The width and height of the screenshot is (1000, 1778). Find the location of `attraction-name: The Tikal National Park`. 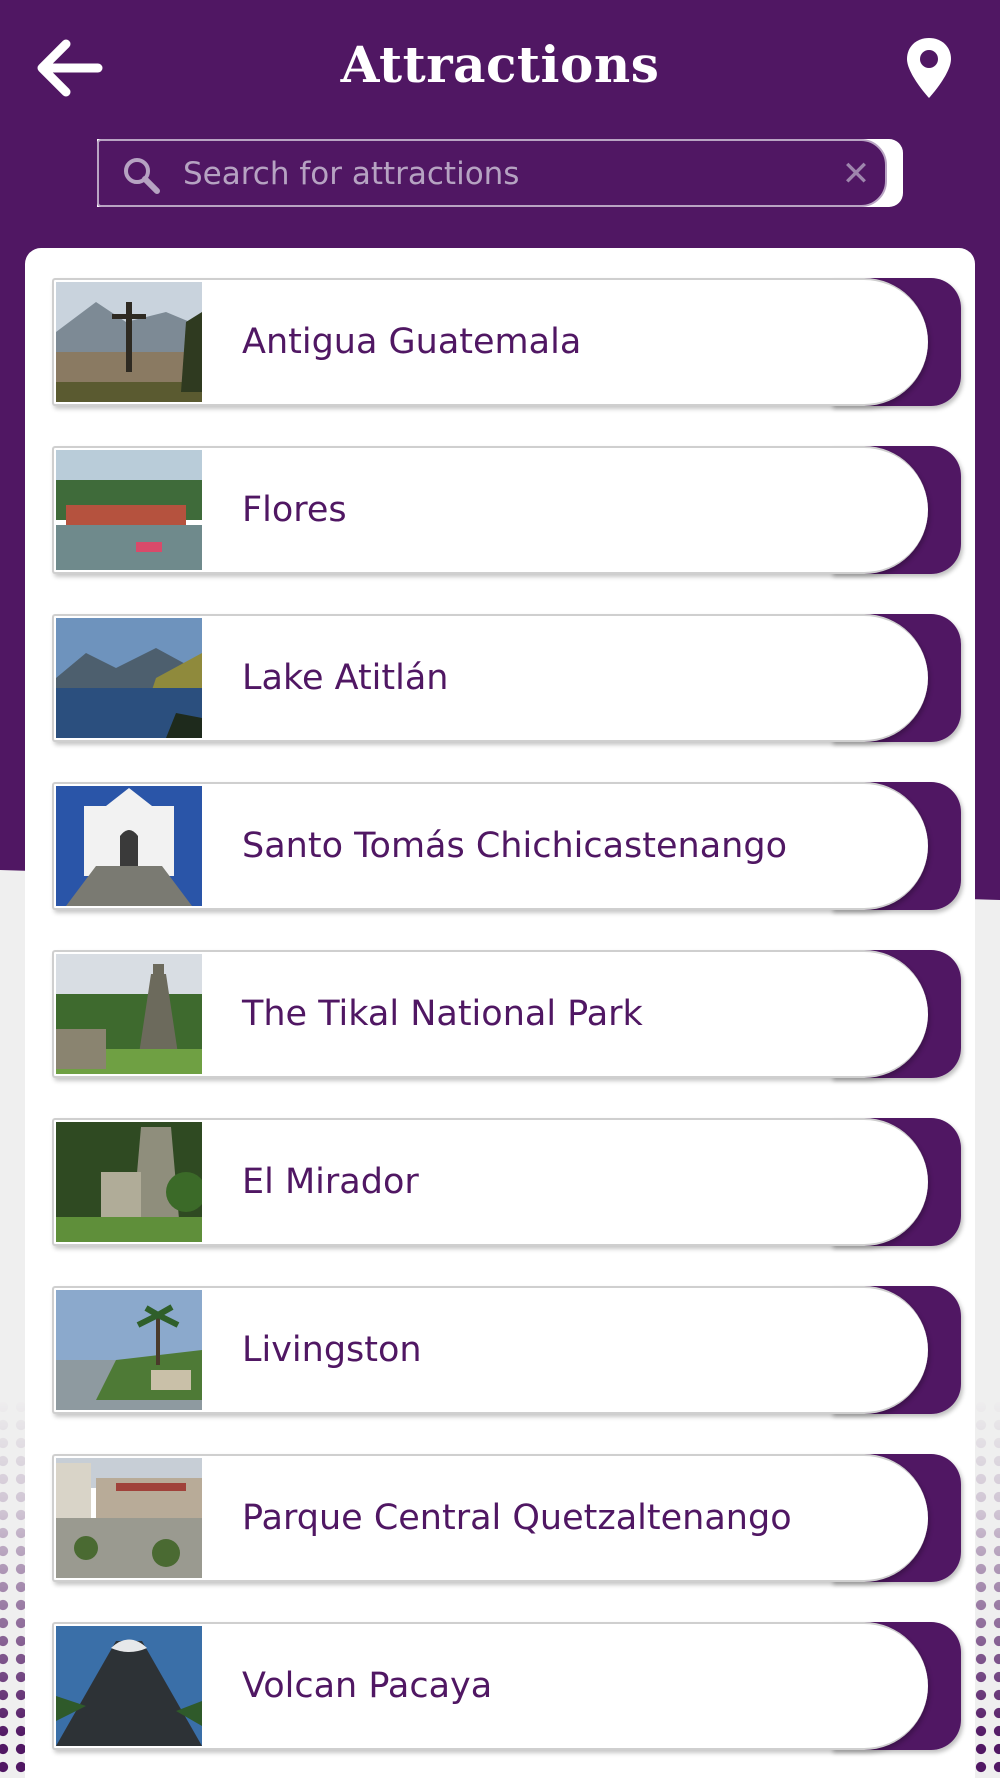

attraction-name: The Tikal National Park is located at coordinates (442, 1014).